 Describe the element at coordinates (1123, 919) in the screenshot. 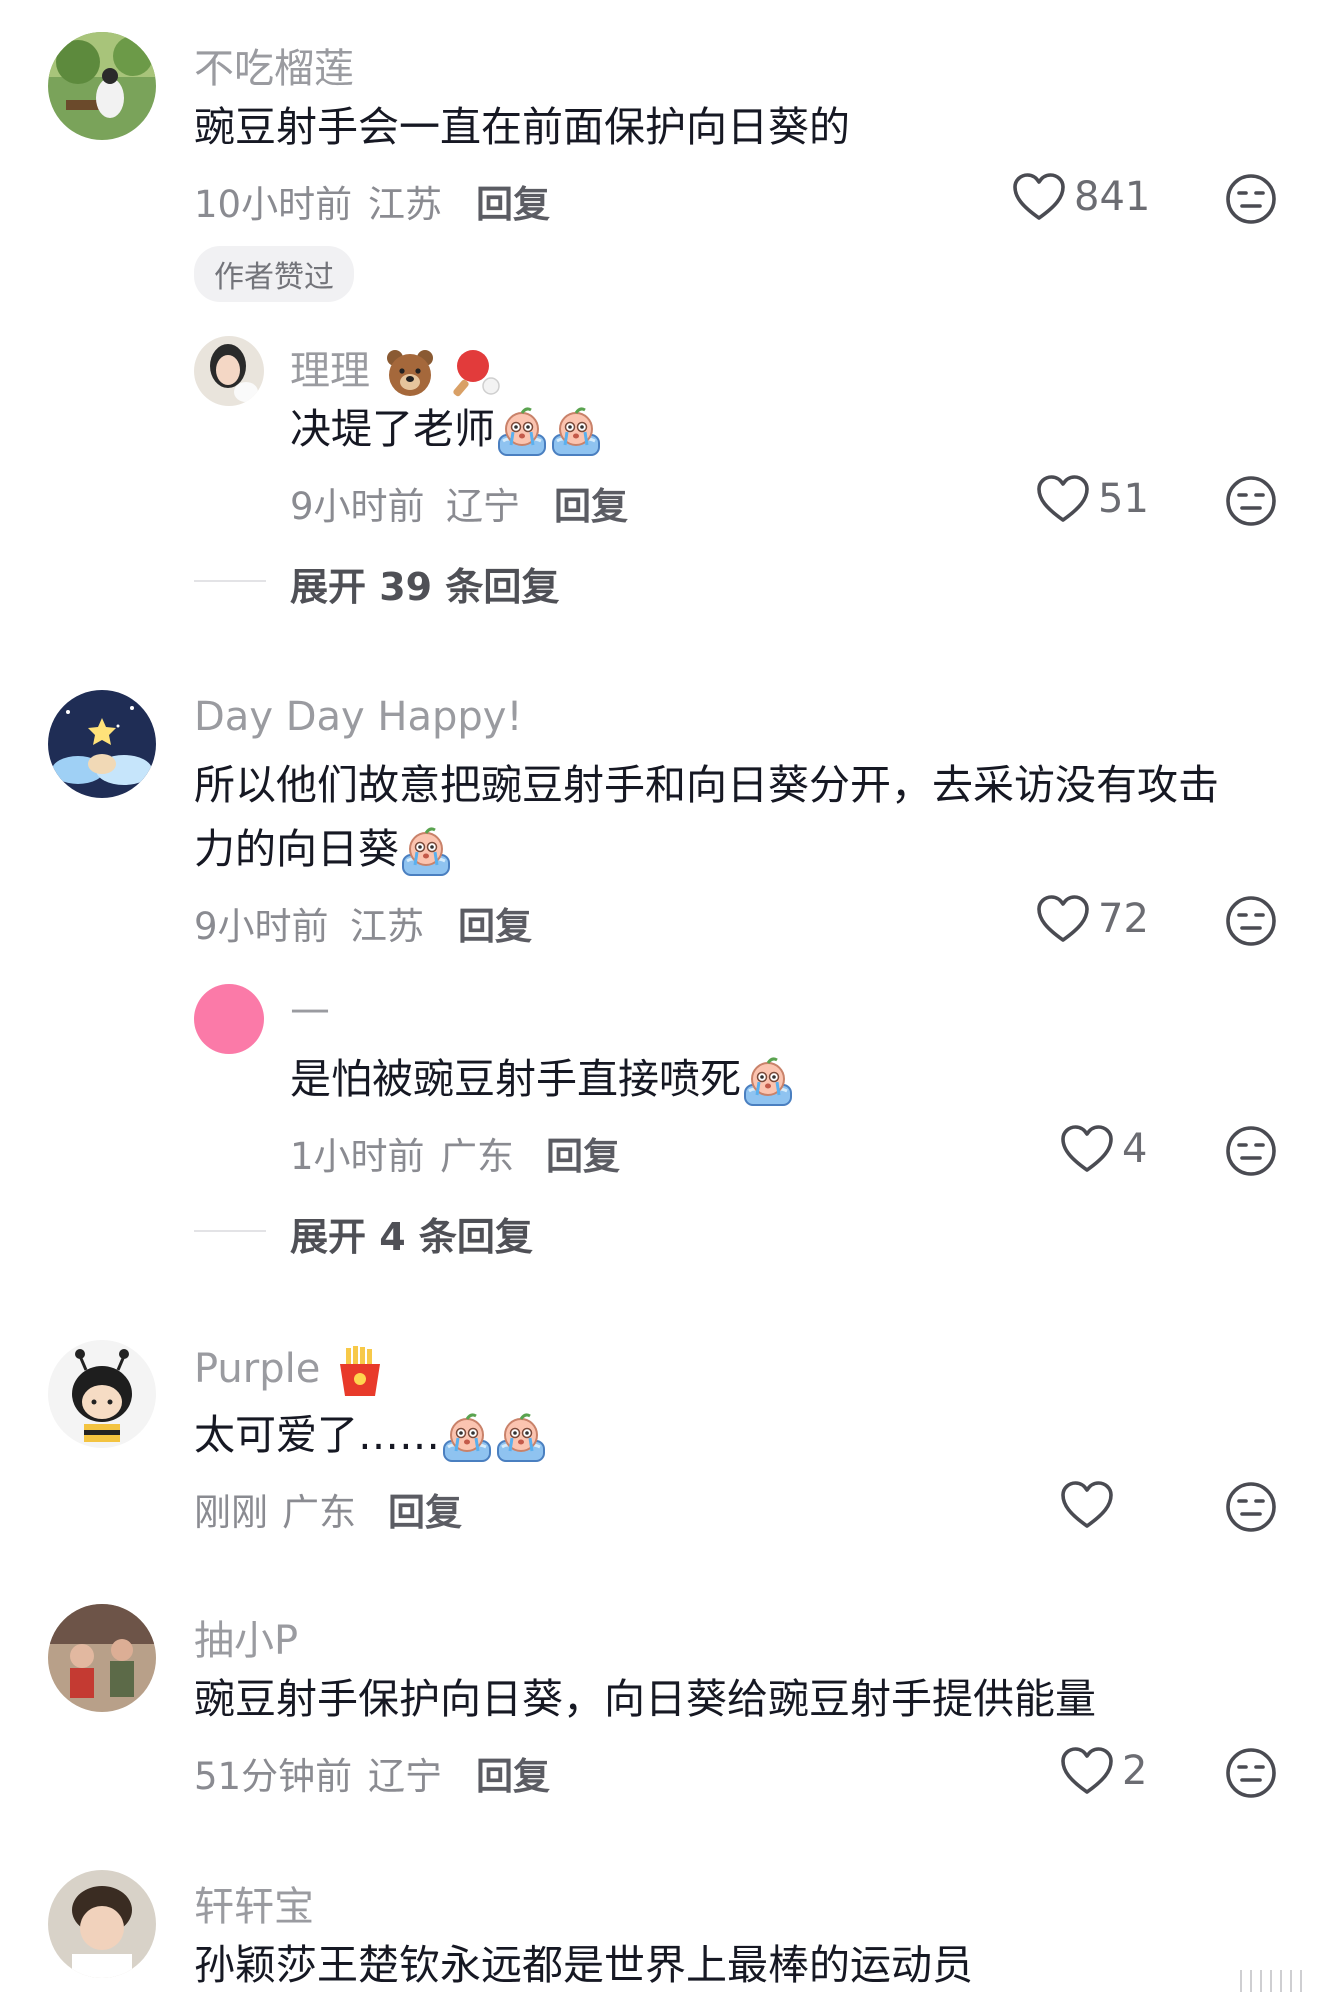

I see `like-count: 72` at that location.